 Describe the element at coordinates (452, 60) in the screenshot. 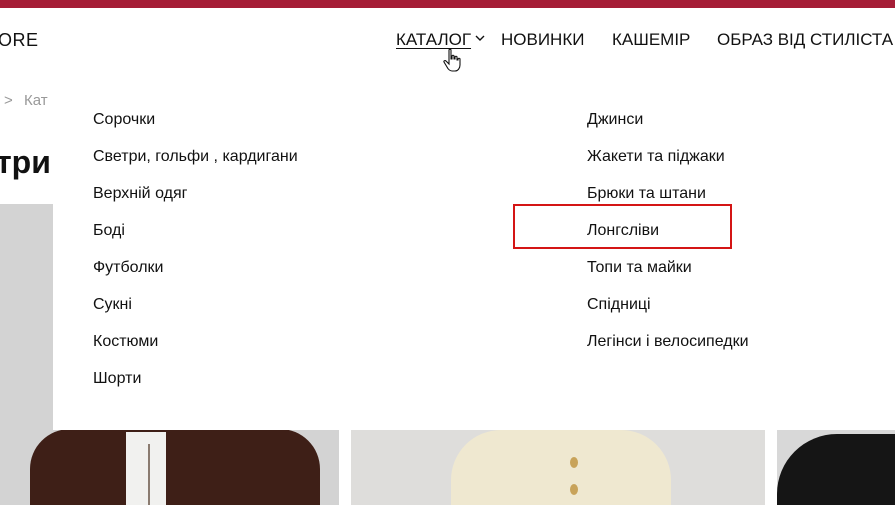

I see `hand-pointer-icon` at that location.